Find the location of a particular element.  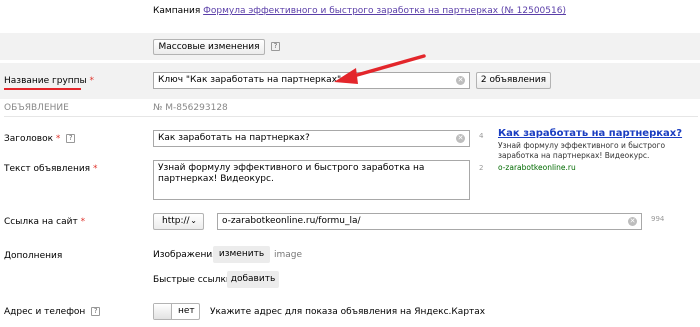

arrow-shaft is located at coordinates (387, 66).